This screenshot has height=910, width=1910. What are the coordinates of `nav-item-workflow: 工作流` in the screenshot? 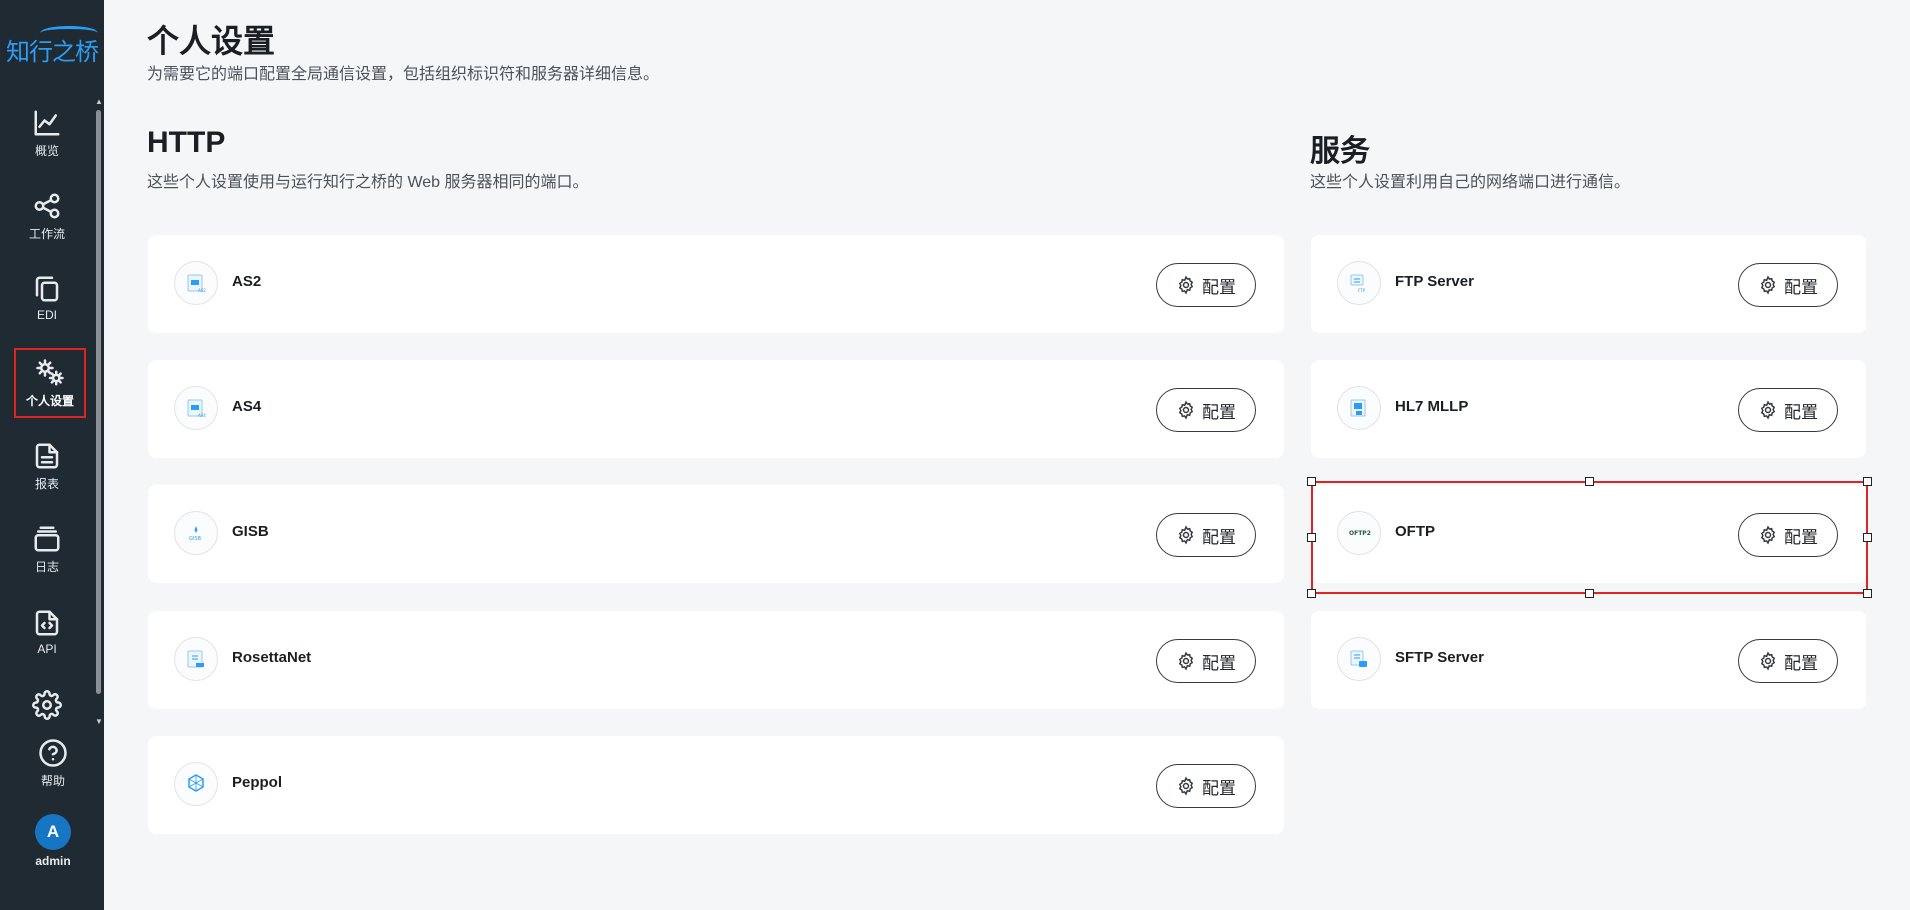 It's located at (47, 220).